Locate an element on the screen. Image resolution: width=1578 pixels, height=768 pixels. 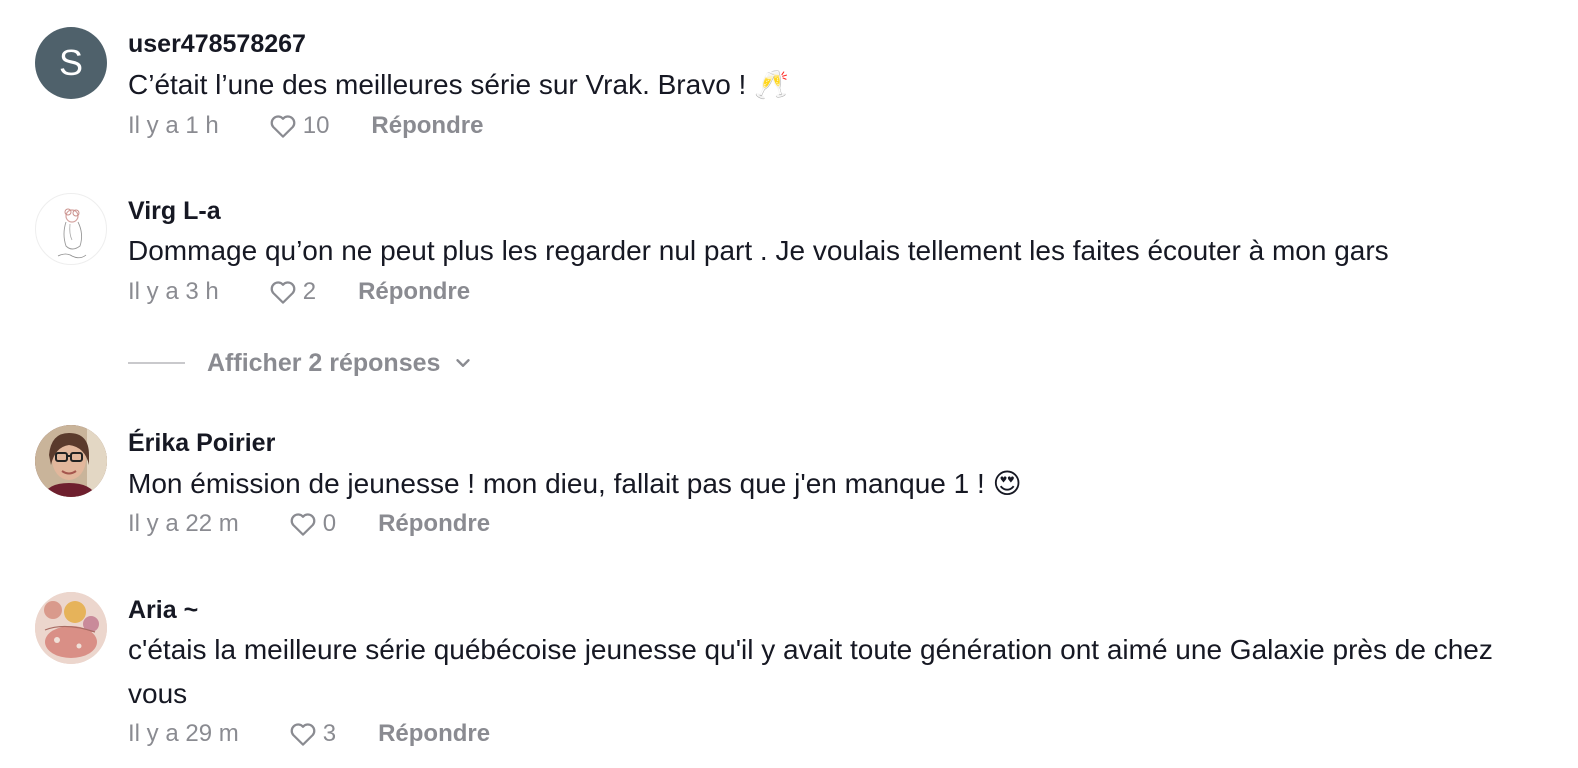
like-button: 0 is located at coordinates (311, 524).